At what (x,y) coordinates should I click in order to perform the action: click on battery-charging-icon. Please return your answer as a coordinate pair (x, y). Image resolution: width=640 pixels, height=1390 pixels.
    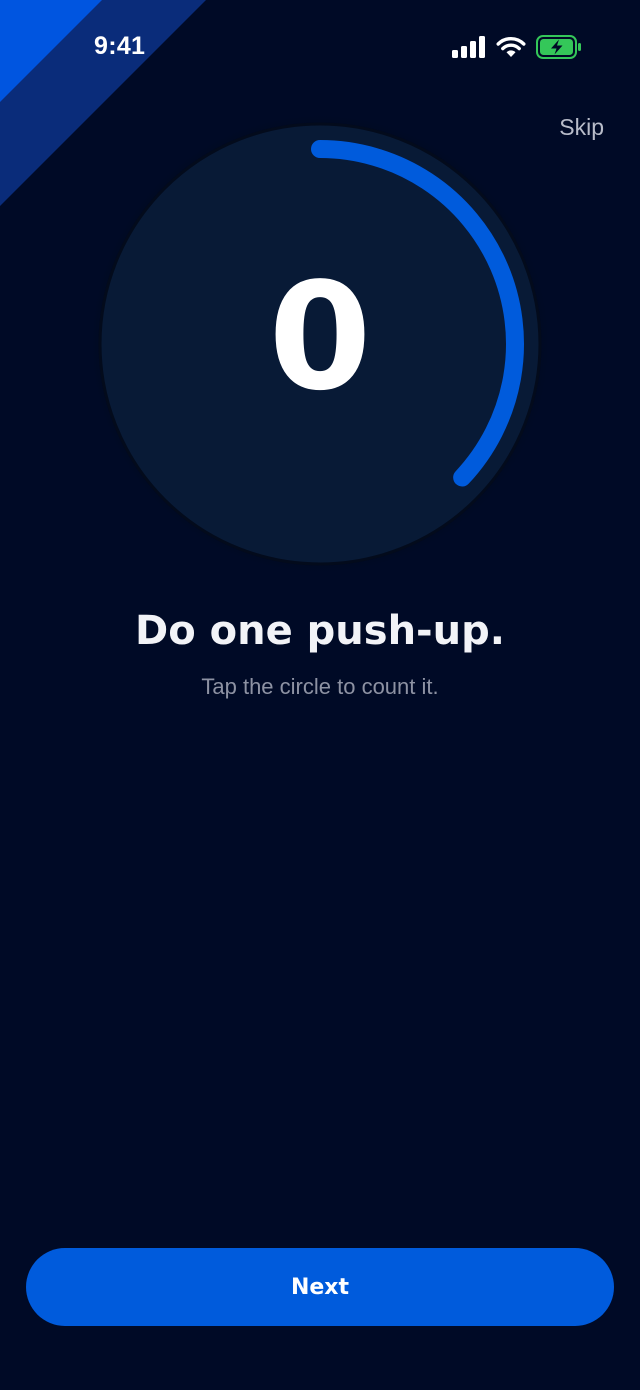
    Looking at the image, I should click on (558, 47).